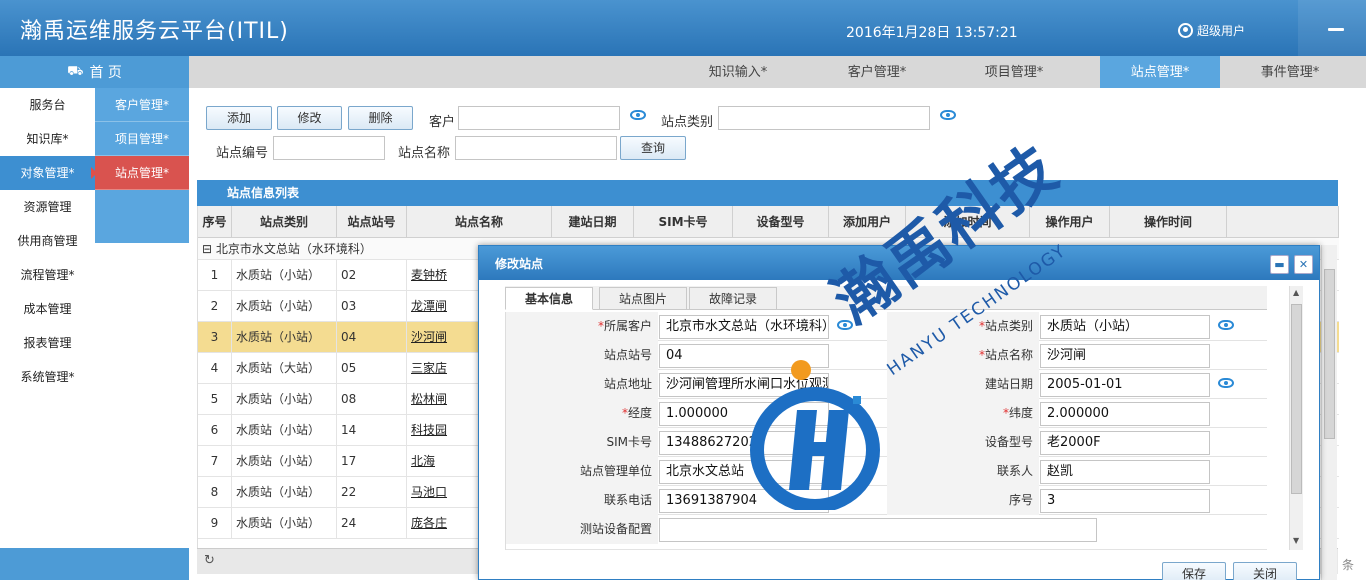 The image size is (1366, 580). What do you see at coordinates (1014, 72) in the screenshot?
I see `tab-projects: 项目管理*` at bounding box center [1014, 72].